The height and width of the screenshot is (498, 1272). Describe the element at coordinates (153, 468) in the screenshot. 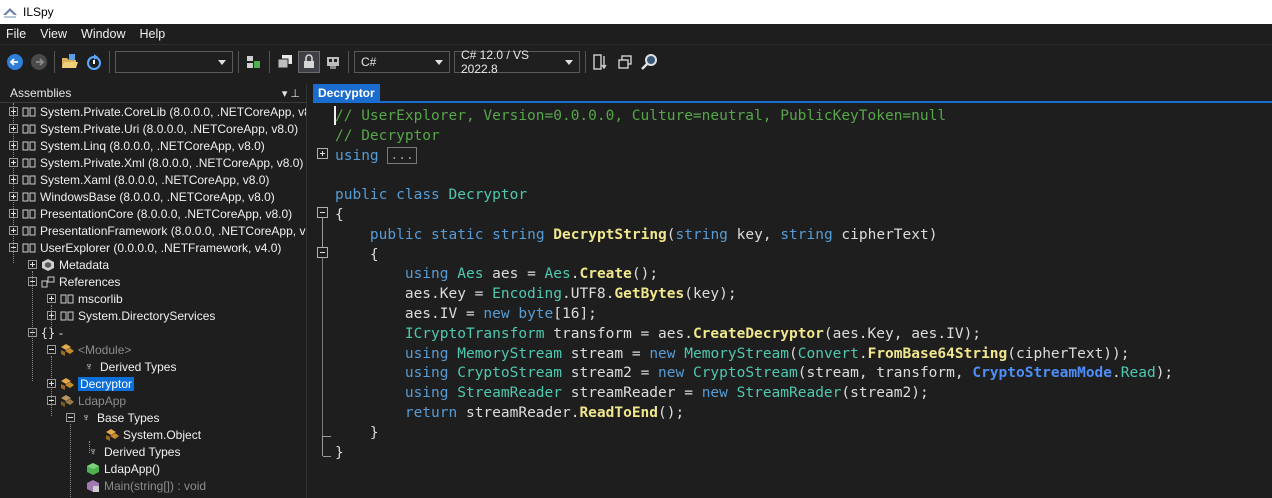

I see `tree-item-constructor: LdapApp()` at that location.